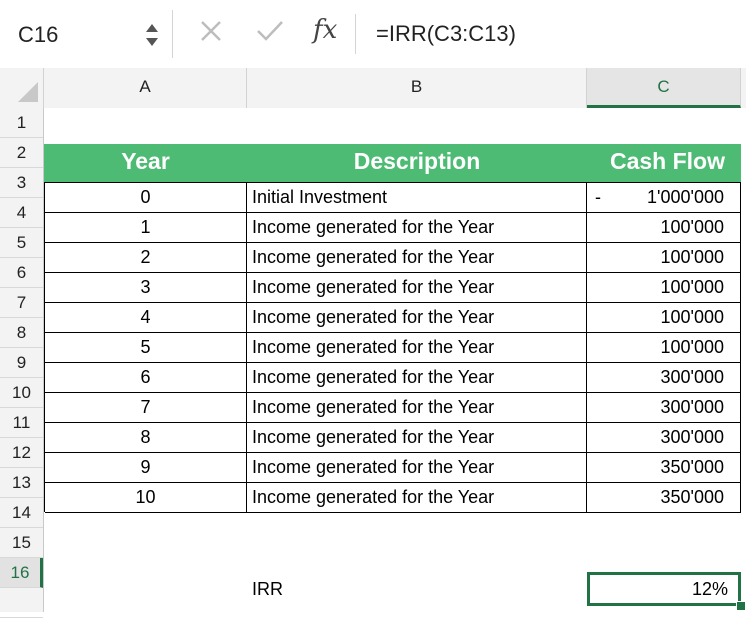  I want to click on fill-handle, so click(741, 606).